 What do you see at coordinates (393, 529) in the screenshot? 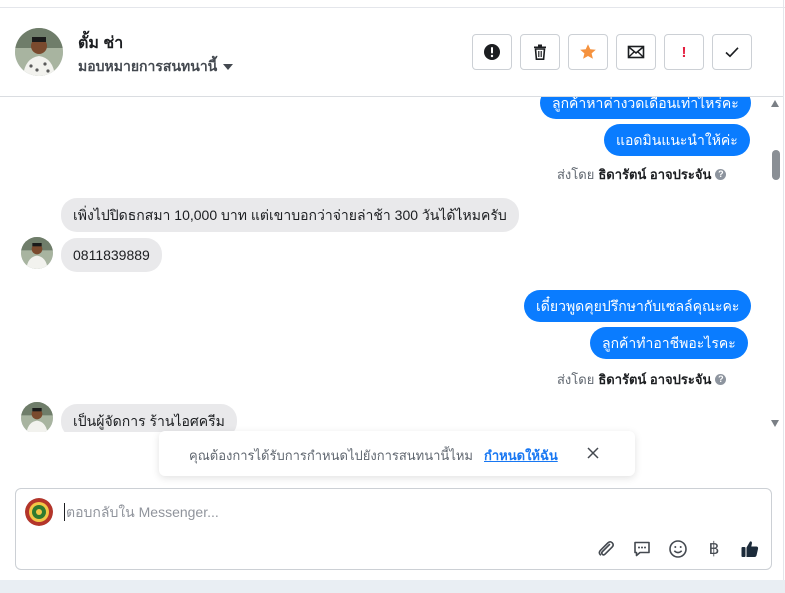
I see `reply-composer: ตอบกลับใน Messenger... ฿` at bounding box center [393, 529].